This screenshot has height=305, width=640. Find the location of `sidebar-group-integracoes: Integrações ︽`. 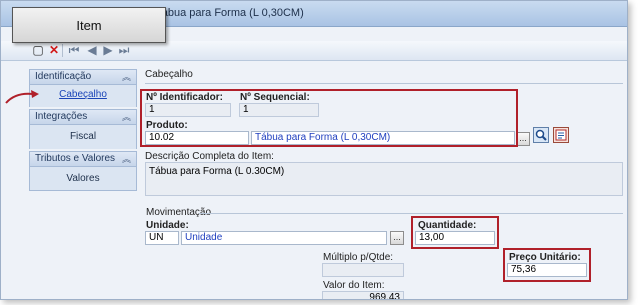

sidebar-group-integracoes: Integrações ︽ is located at coordinates (83, 117).